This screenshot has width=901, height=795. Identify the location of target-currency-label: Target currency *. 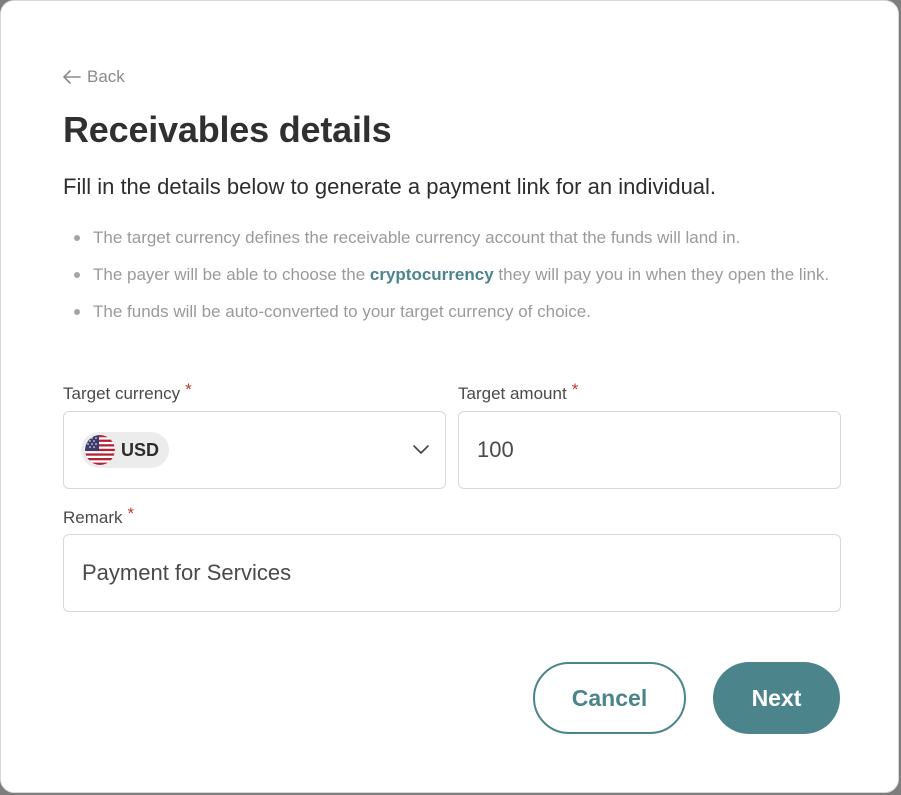
(127, 391).